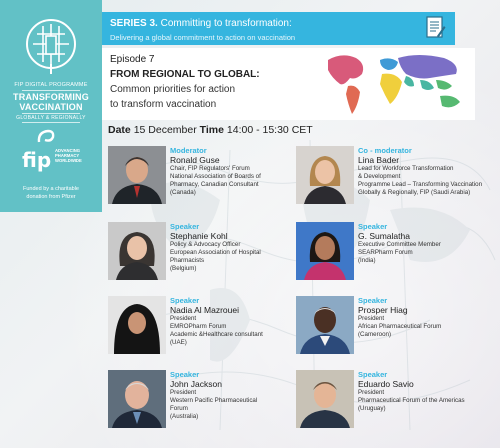 This screenshot has width=500, height=448. I want to click on speaker-role: Co - moderator, so click(385, 150).